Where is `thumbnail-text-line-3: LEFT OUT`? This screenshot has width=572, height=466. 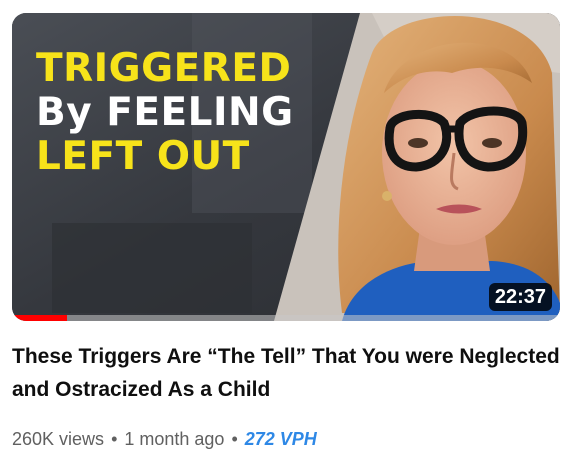 thumbnail-text-line-3: LEFT OUT is located at coordinates (143, 156).